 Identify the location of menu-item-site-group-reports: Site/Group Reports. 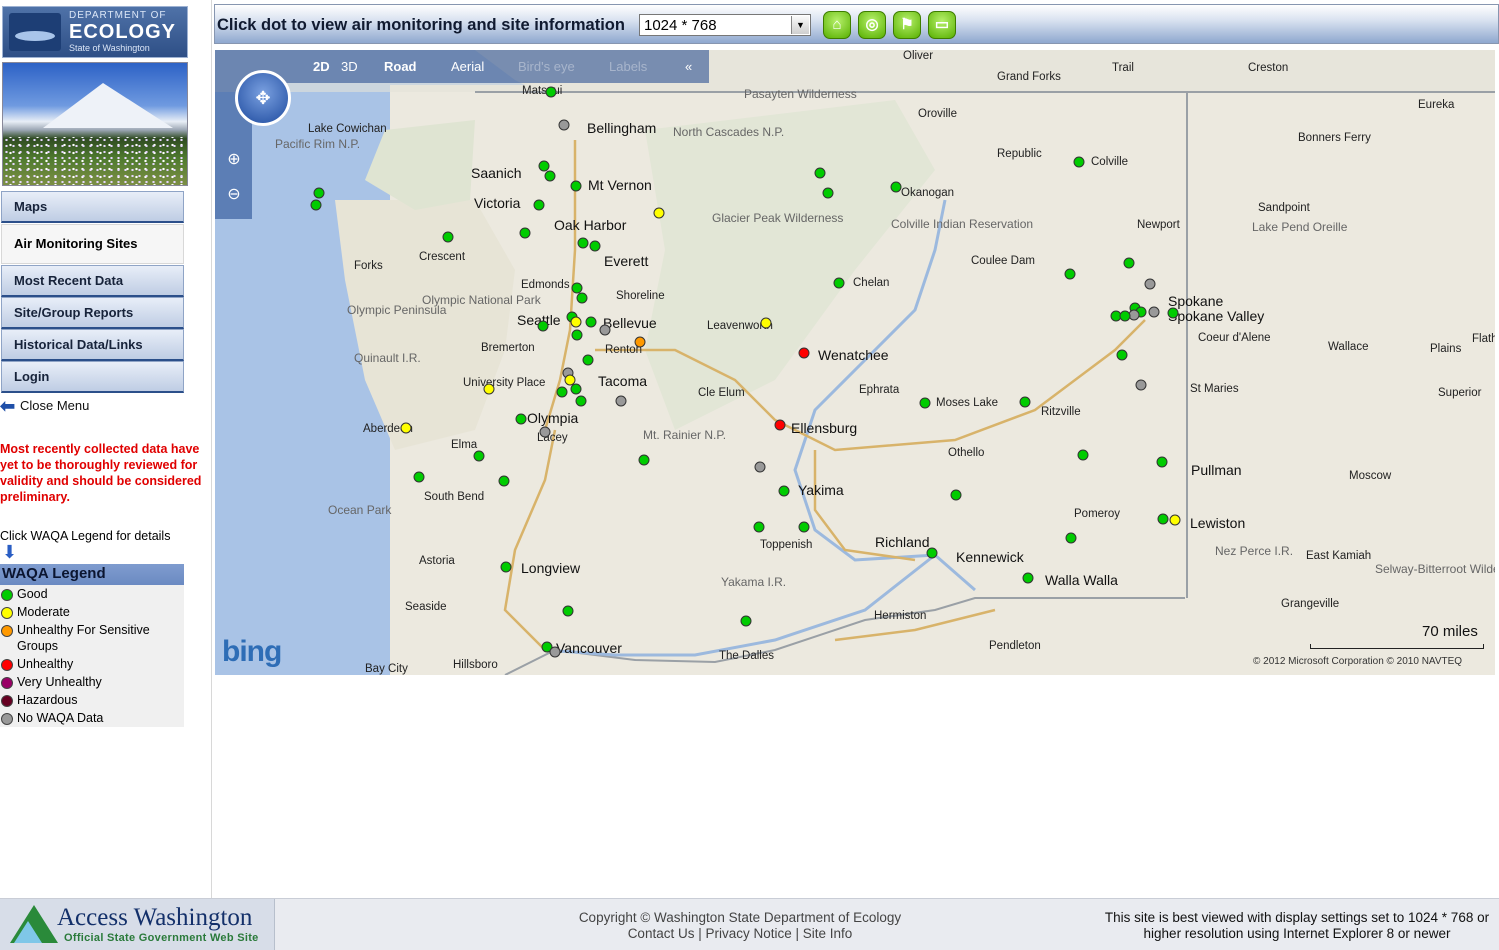
(92, 313).